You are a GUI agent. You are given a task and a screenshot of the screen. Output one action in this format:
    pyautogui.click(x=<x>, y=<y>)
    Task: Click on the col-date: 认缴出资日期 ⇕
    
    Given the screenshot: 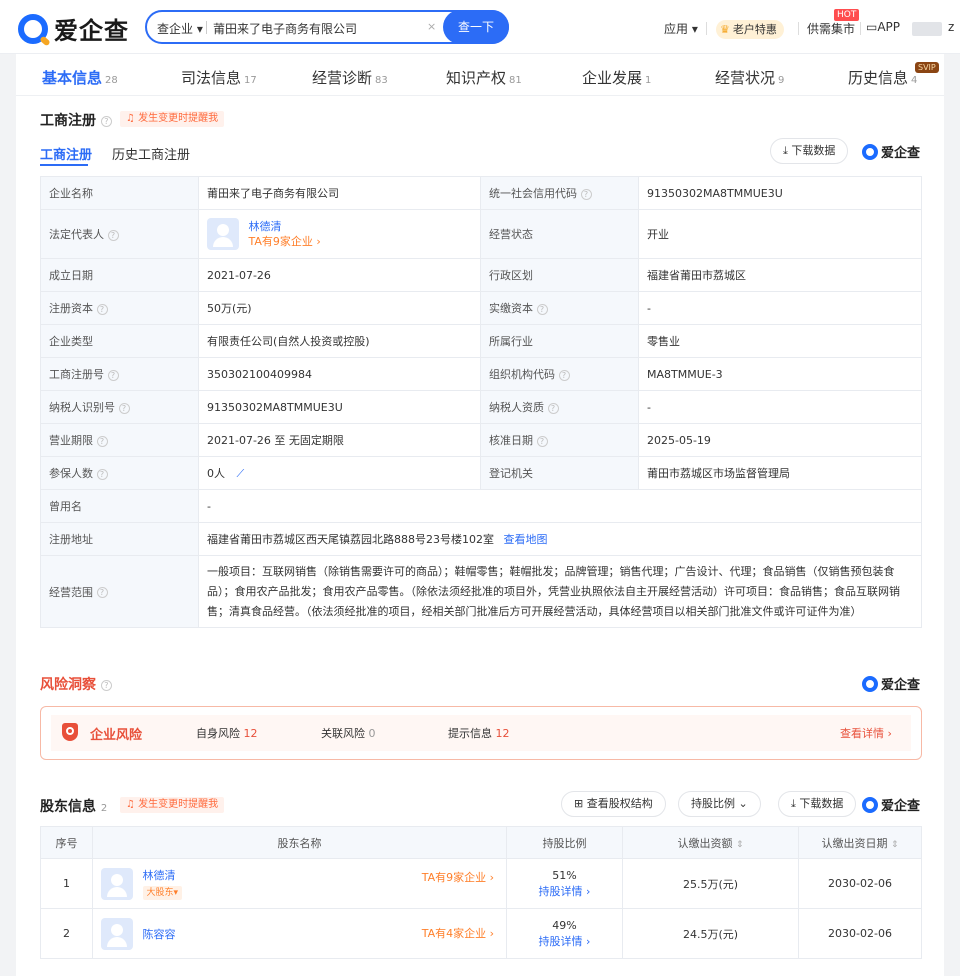 What is the action you would take?
    pyautogui.click(x=860, y=842)
    